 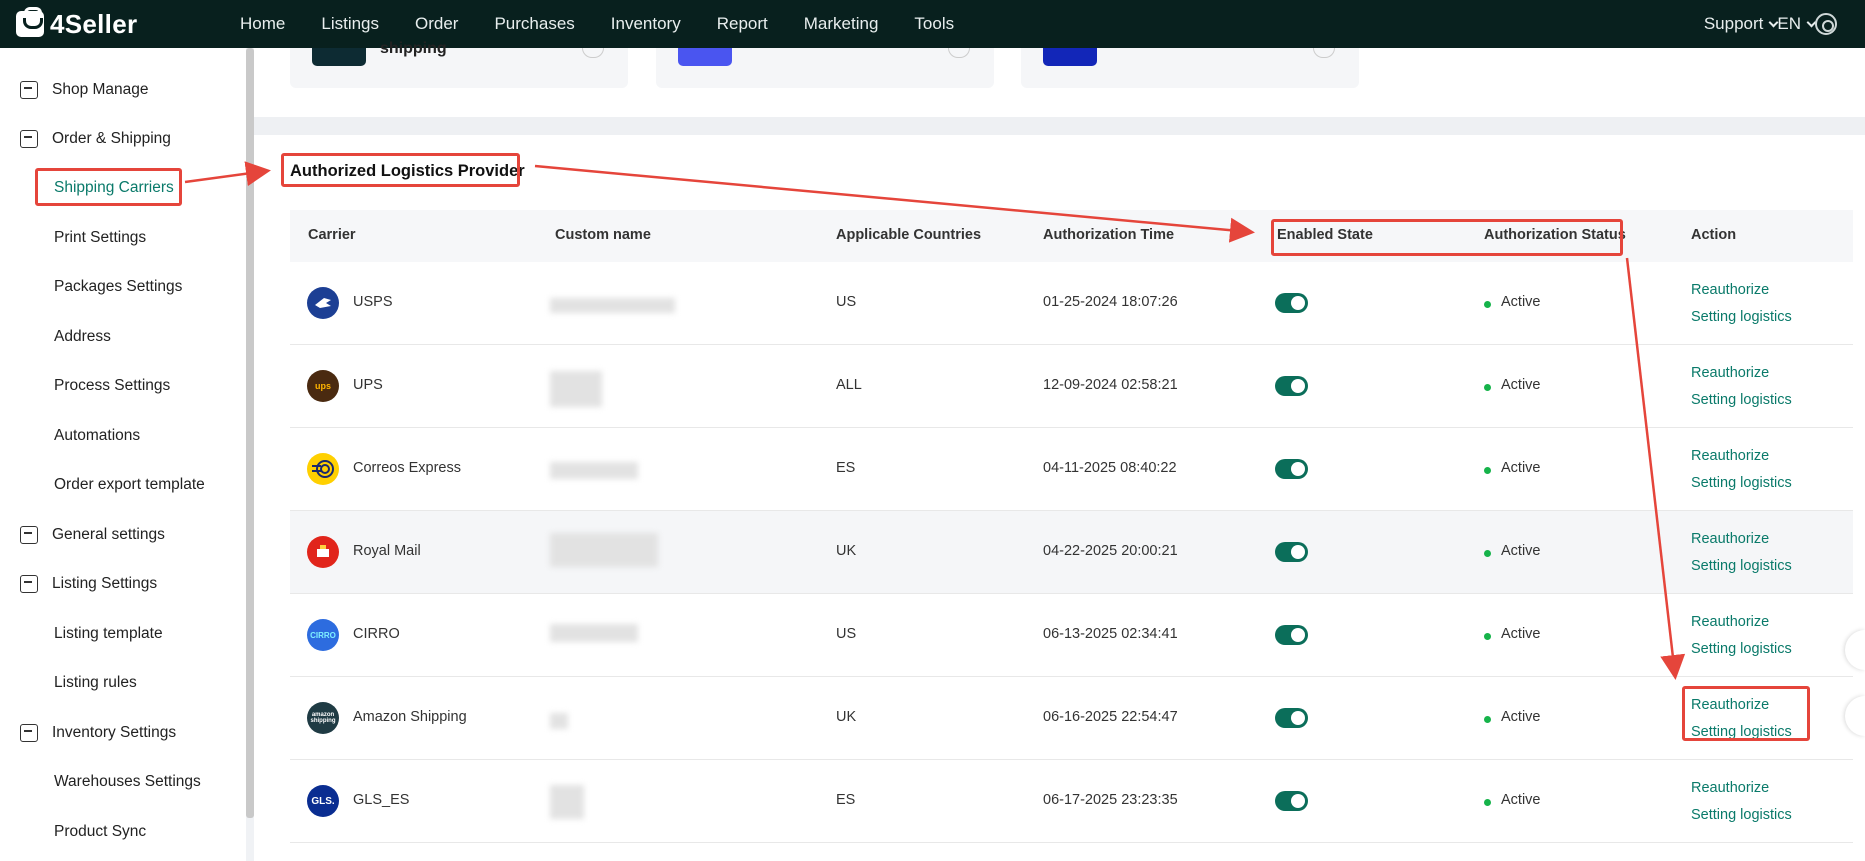 What do you see at coordinates (123, 485) in the screenshot?
I see `sidebar-item-order-export-template: Order export template` at bounding box center [123, 485].